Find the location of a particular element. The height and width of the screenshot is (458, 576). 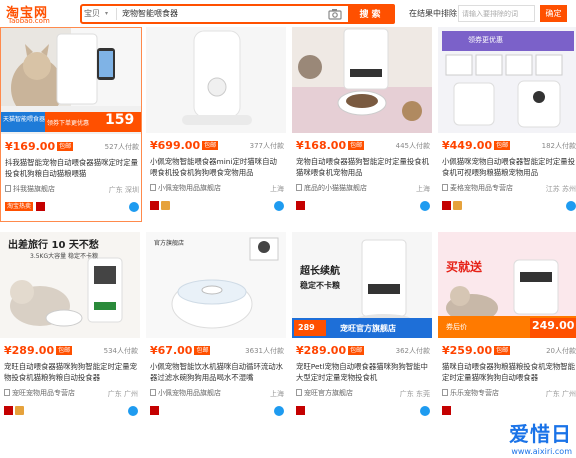

exclude-input is located at coordinates (496, 13).